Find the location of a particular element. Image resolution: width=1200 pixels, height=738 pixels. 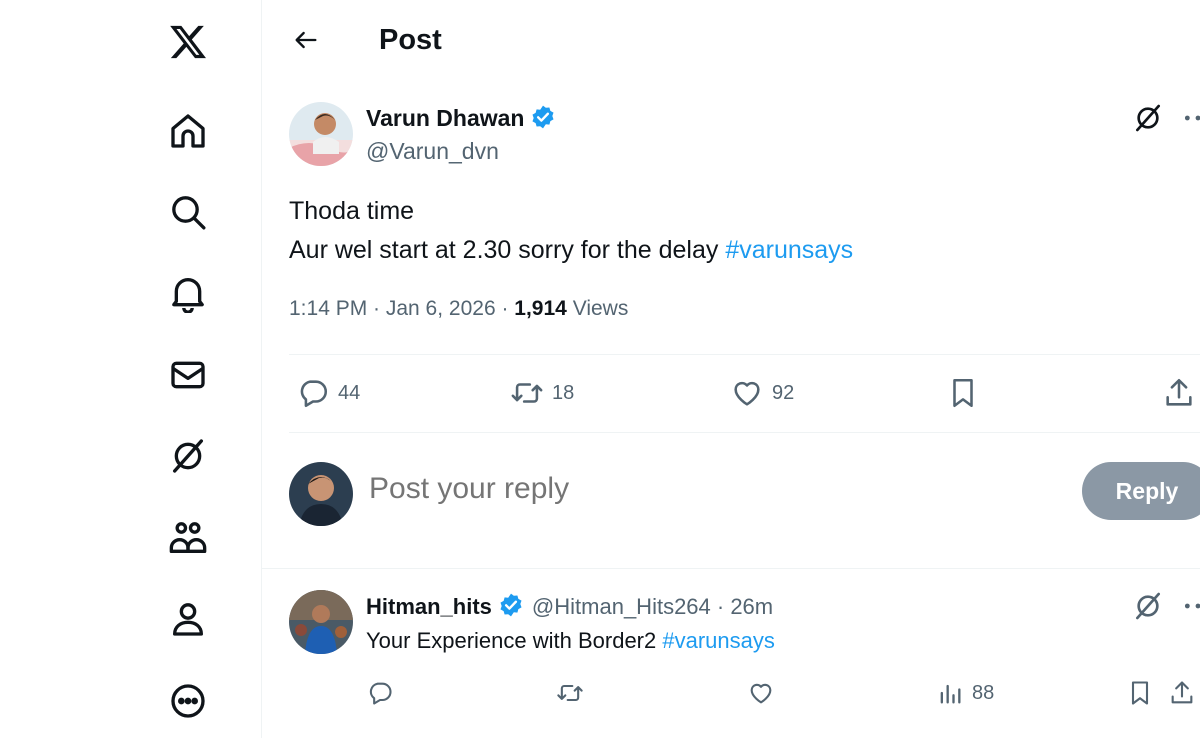

post-meta: 1:14 PM · Jan 6, 2026 · 1,914 Views is located at coordinates (458, 309).